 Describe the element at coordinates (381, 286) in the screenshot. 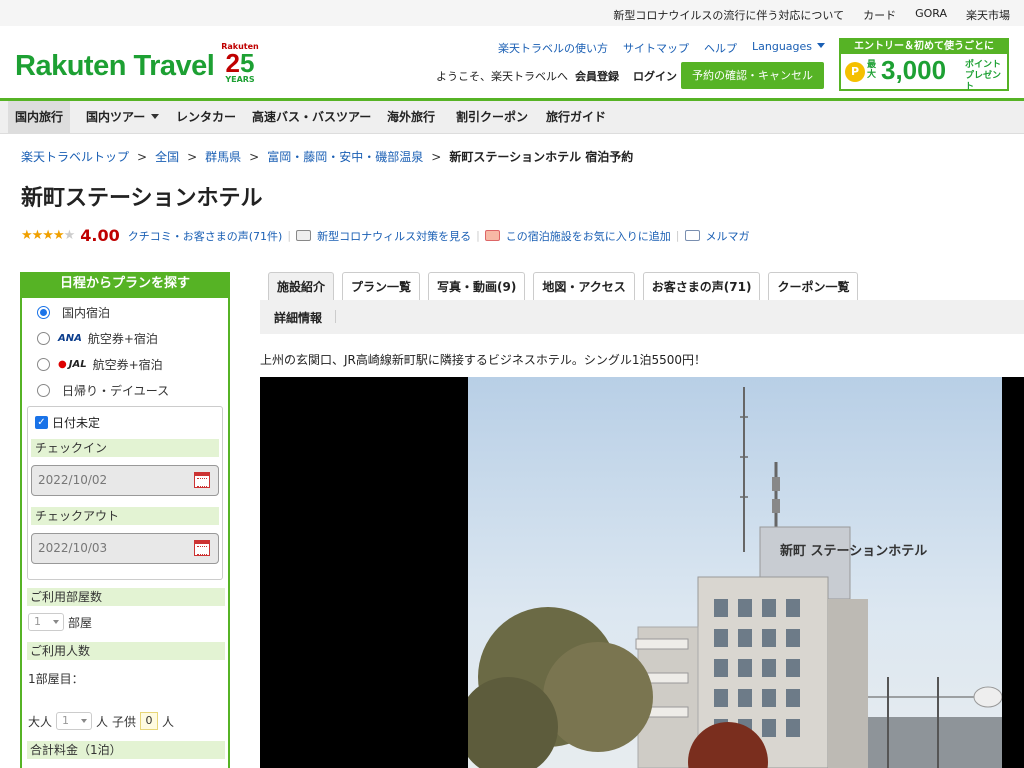

I see `tab-plans: プラン一覧` at that location.